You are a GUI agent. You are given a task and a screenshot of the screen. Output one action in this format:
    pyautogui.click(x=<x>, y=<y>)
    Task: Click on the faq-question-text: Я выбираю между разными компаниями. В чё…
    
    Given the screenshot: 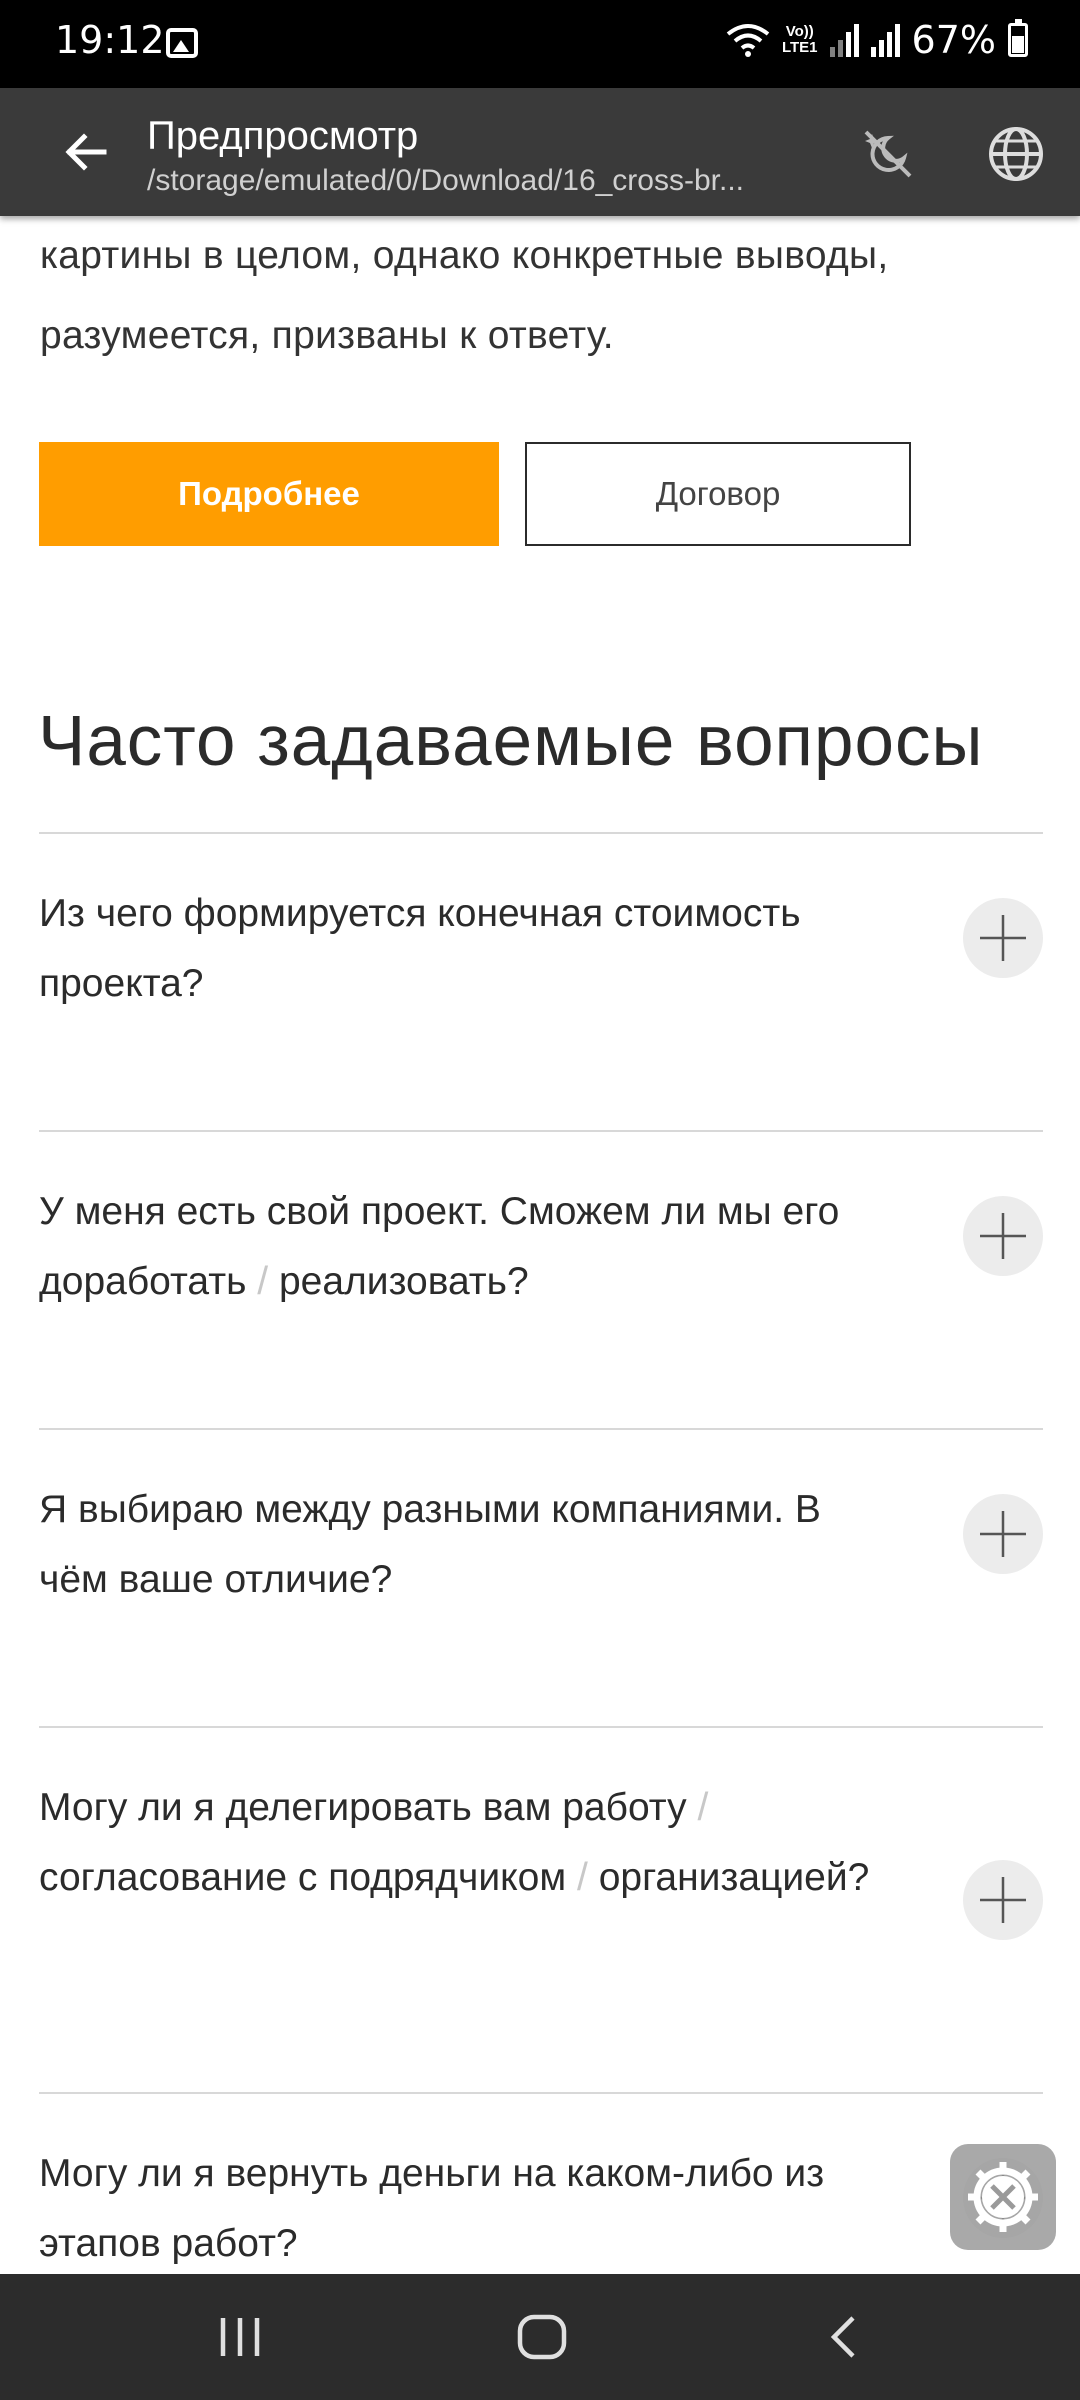 What is the action you would take?
    pyautogui.click(x=430, y=1544)
    